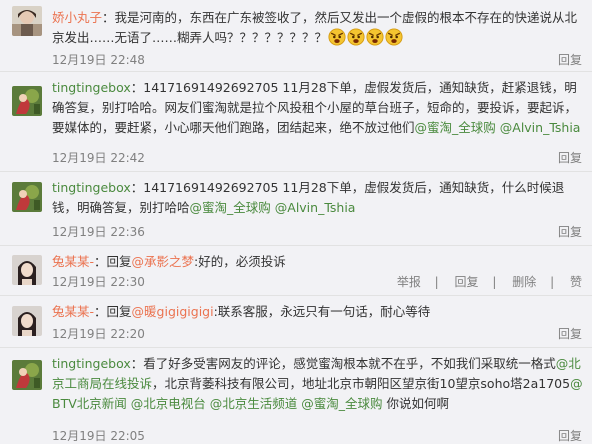  Describe the element at coordinates (77, 17) in the screenshot. I see `username-link: 娇小丸子` at that location.